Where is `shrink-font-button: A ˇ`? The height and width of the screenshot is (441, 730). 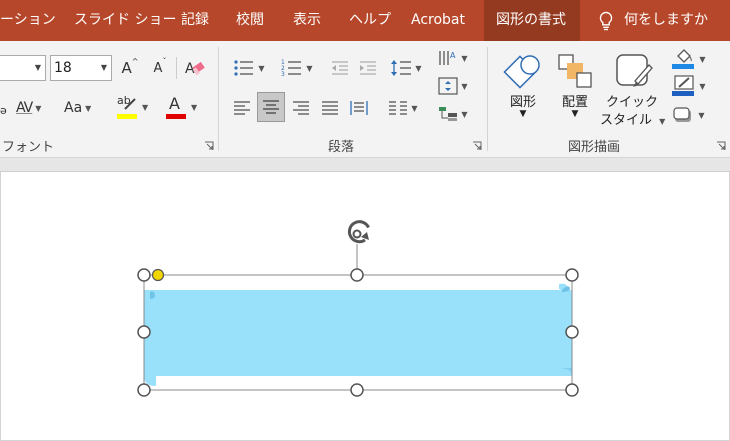 shrink-font-button: A ˇ is located at coordinates (160, 68).